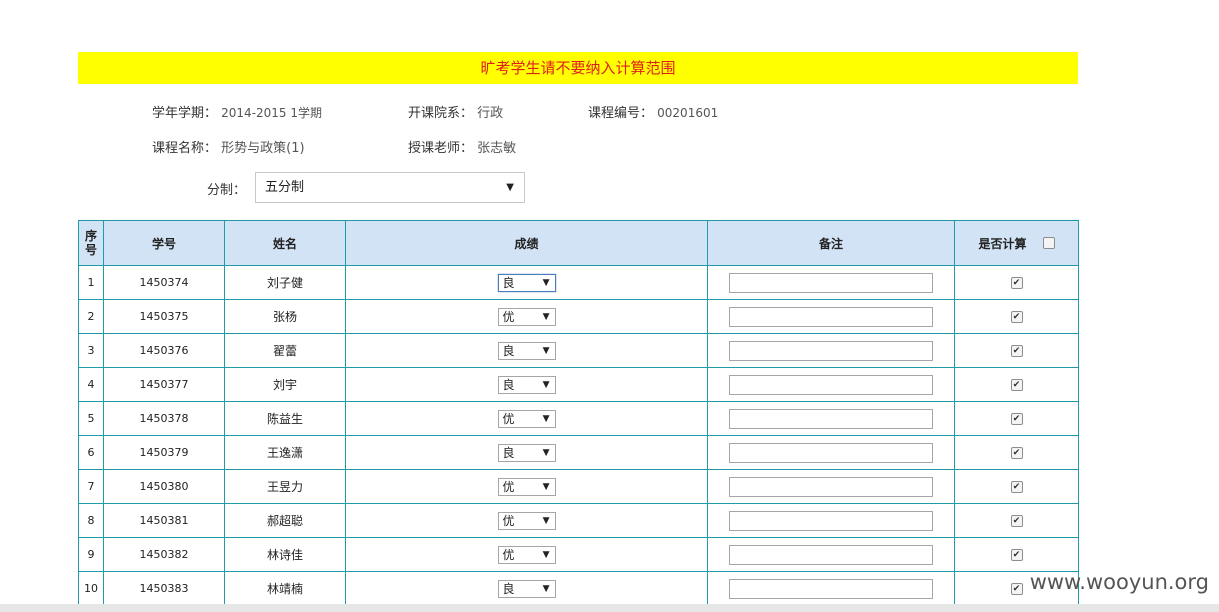 This screenshot has width=1219, height=612. What do you see at coordinates (285, 452) in the screenshot?
I see `cell-name: 王逸潇` at bounding box center [285, 452].